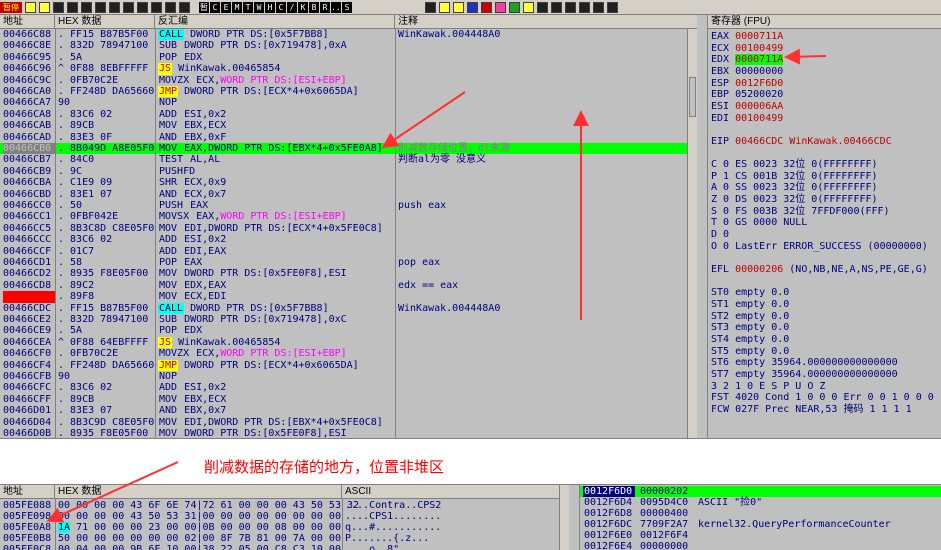 This screenshot has width=941, height=550. Describe the element at coordinates (348, 171) in the screenshot. I see `disasm-row: 00466CB9 . 9C PUSHFD` at that location.